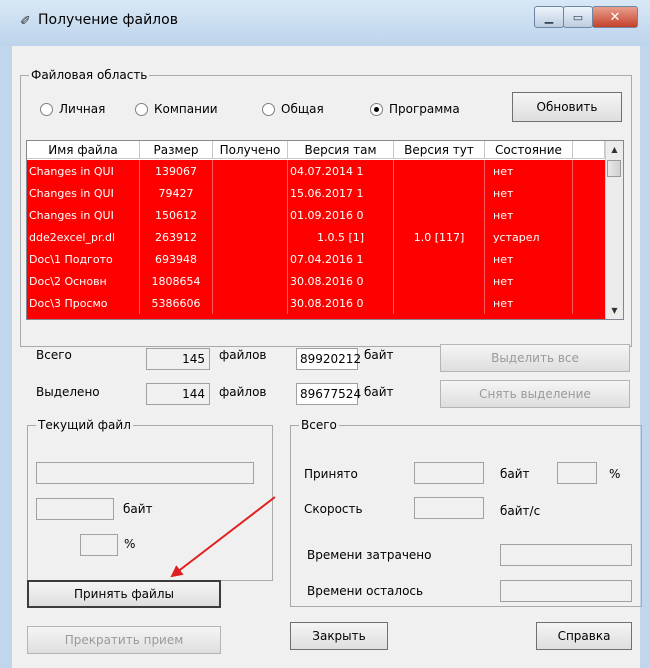  I want to click on radio-company-label: Компании, so click(186, 109).